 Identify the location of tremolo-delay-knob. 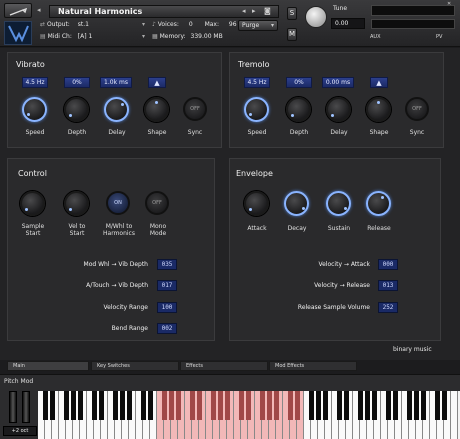
(338, 109).